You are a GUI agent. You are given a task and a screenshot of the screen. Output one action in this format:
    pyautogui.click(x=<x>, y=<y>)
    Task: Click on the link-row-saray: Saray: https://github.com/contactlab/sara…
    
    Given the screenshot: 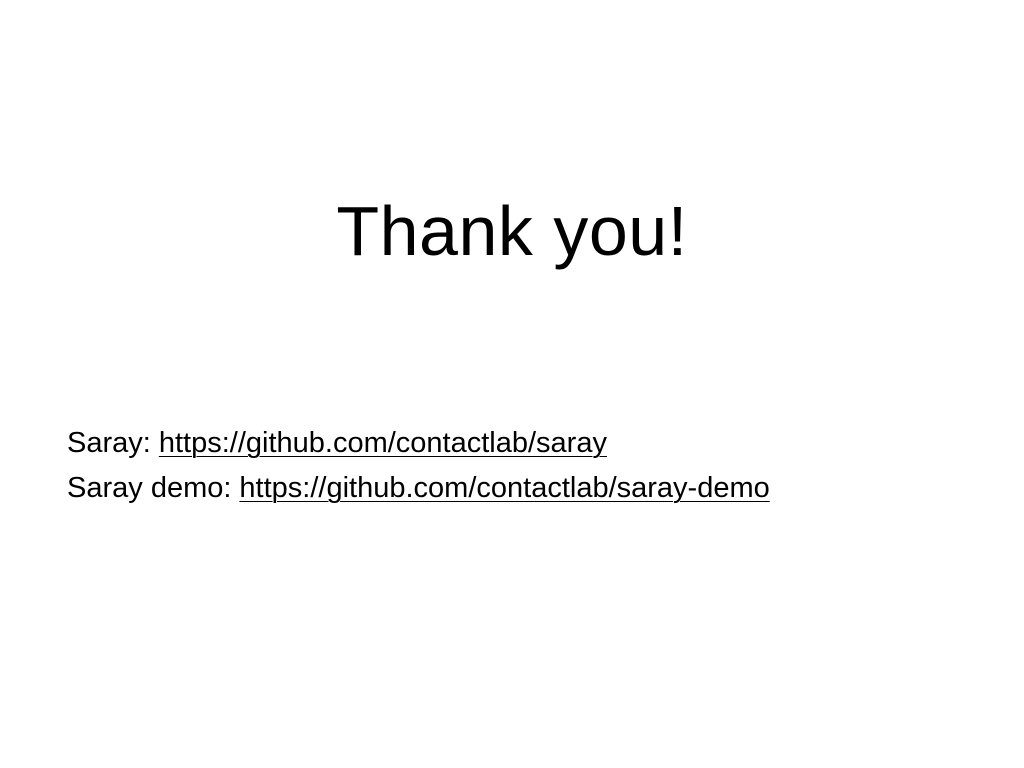 What is the action you would take?
    pyautogui.click(x=537, y=443)
    